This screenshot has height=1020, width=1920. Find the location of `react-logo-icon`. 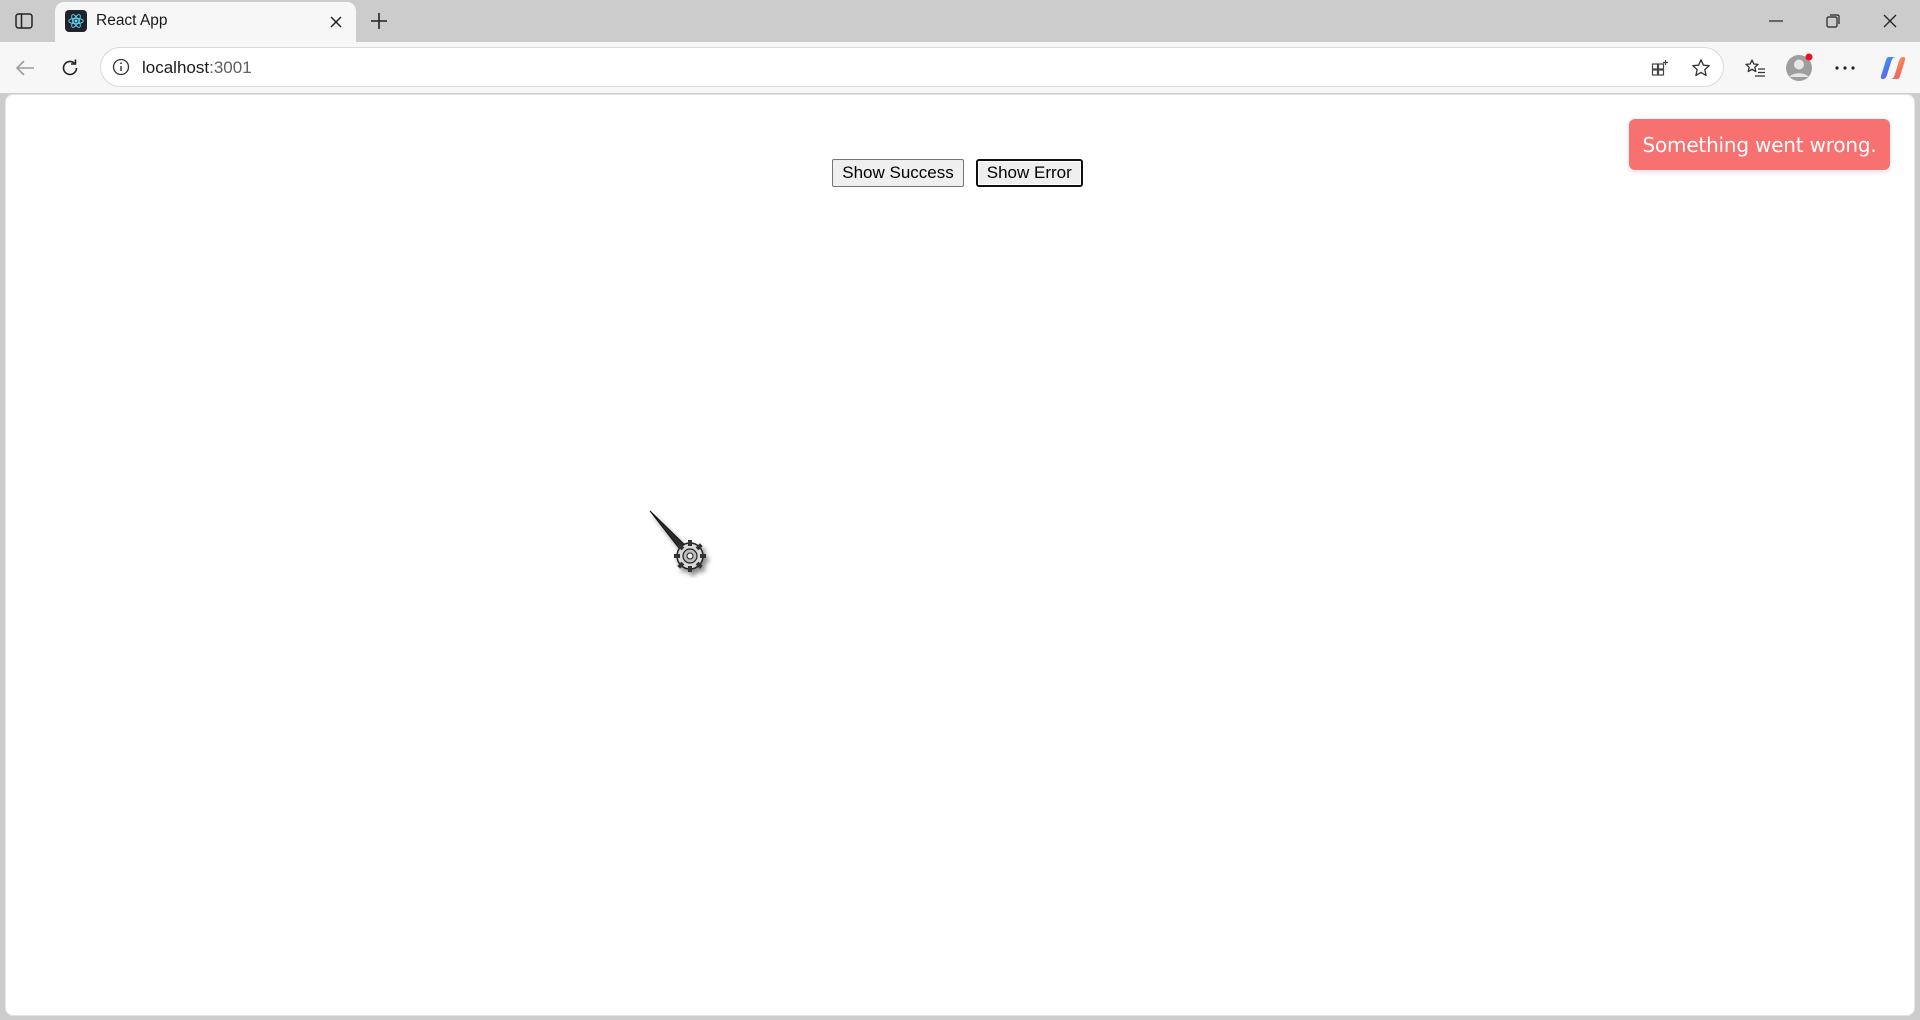

react-logo-icon is located at coordinates (76, 21).